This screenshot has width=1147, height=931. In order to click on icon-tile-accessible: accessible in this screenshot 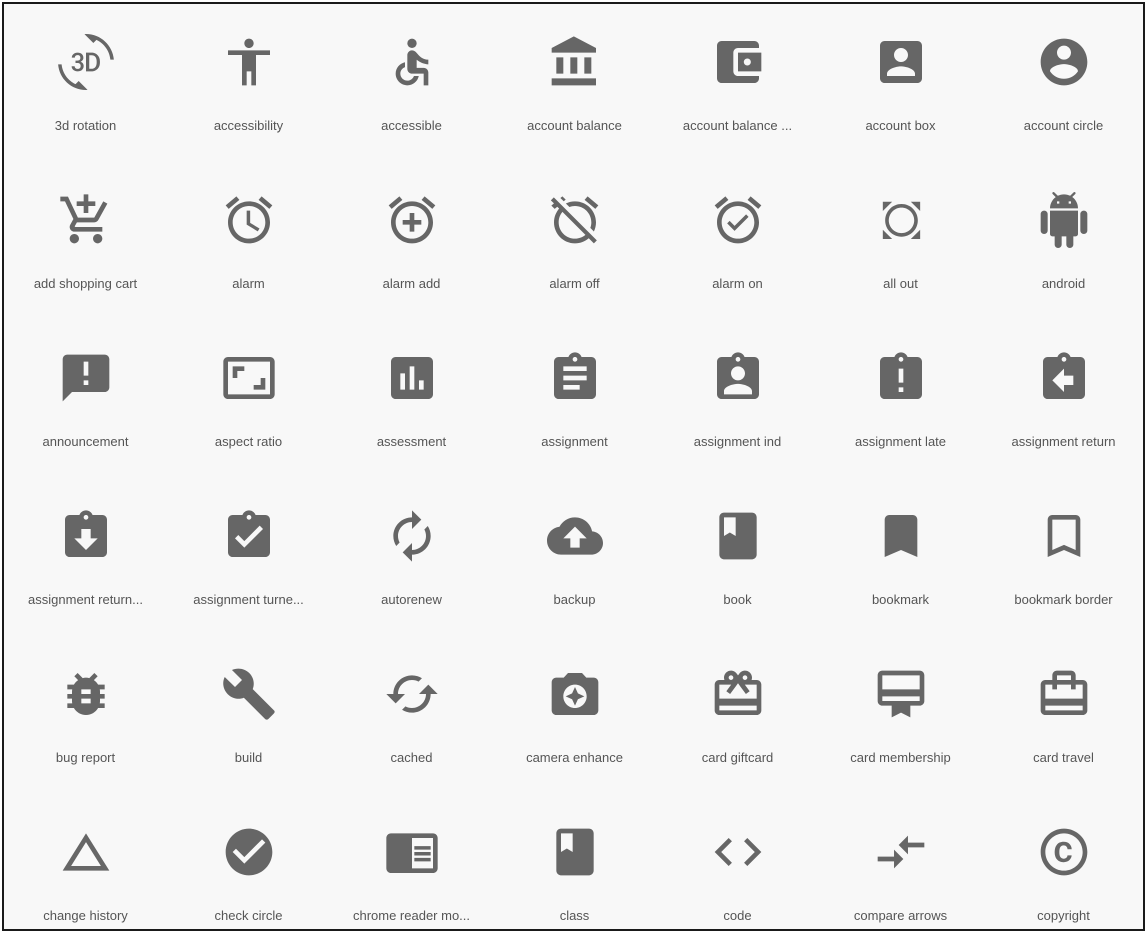, I will do `click(411, 97)`.